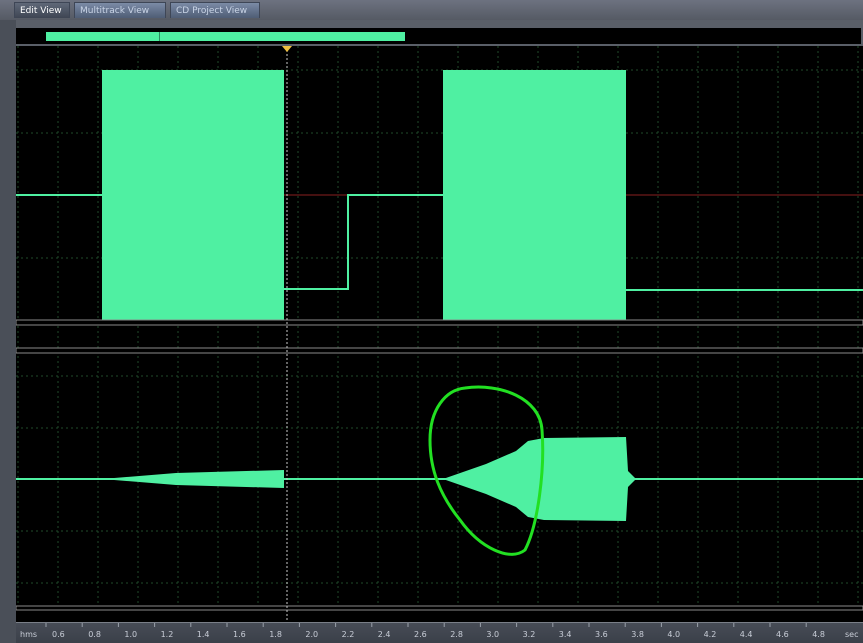  What do you see at coordinates (637, 634) in the screenshot?
I see `ruler-tick-label: 3.8` at bounding box center [637, 634].